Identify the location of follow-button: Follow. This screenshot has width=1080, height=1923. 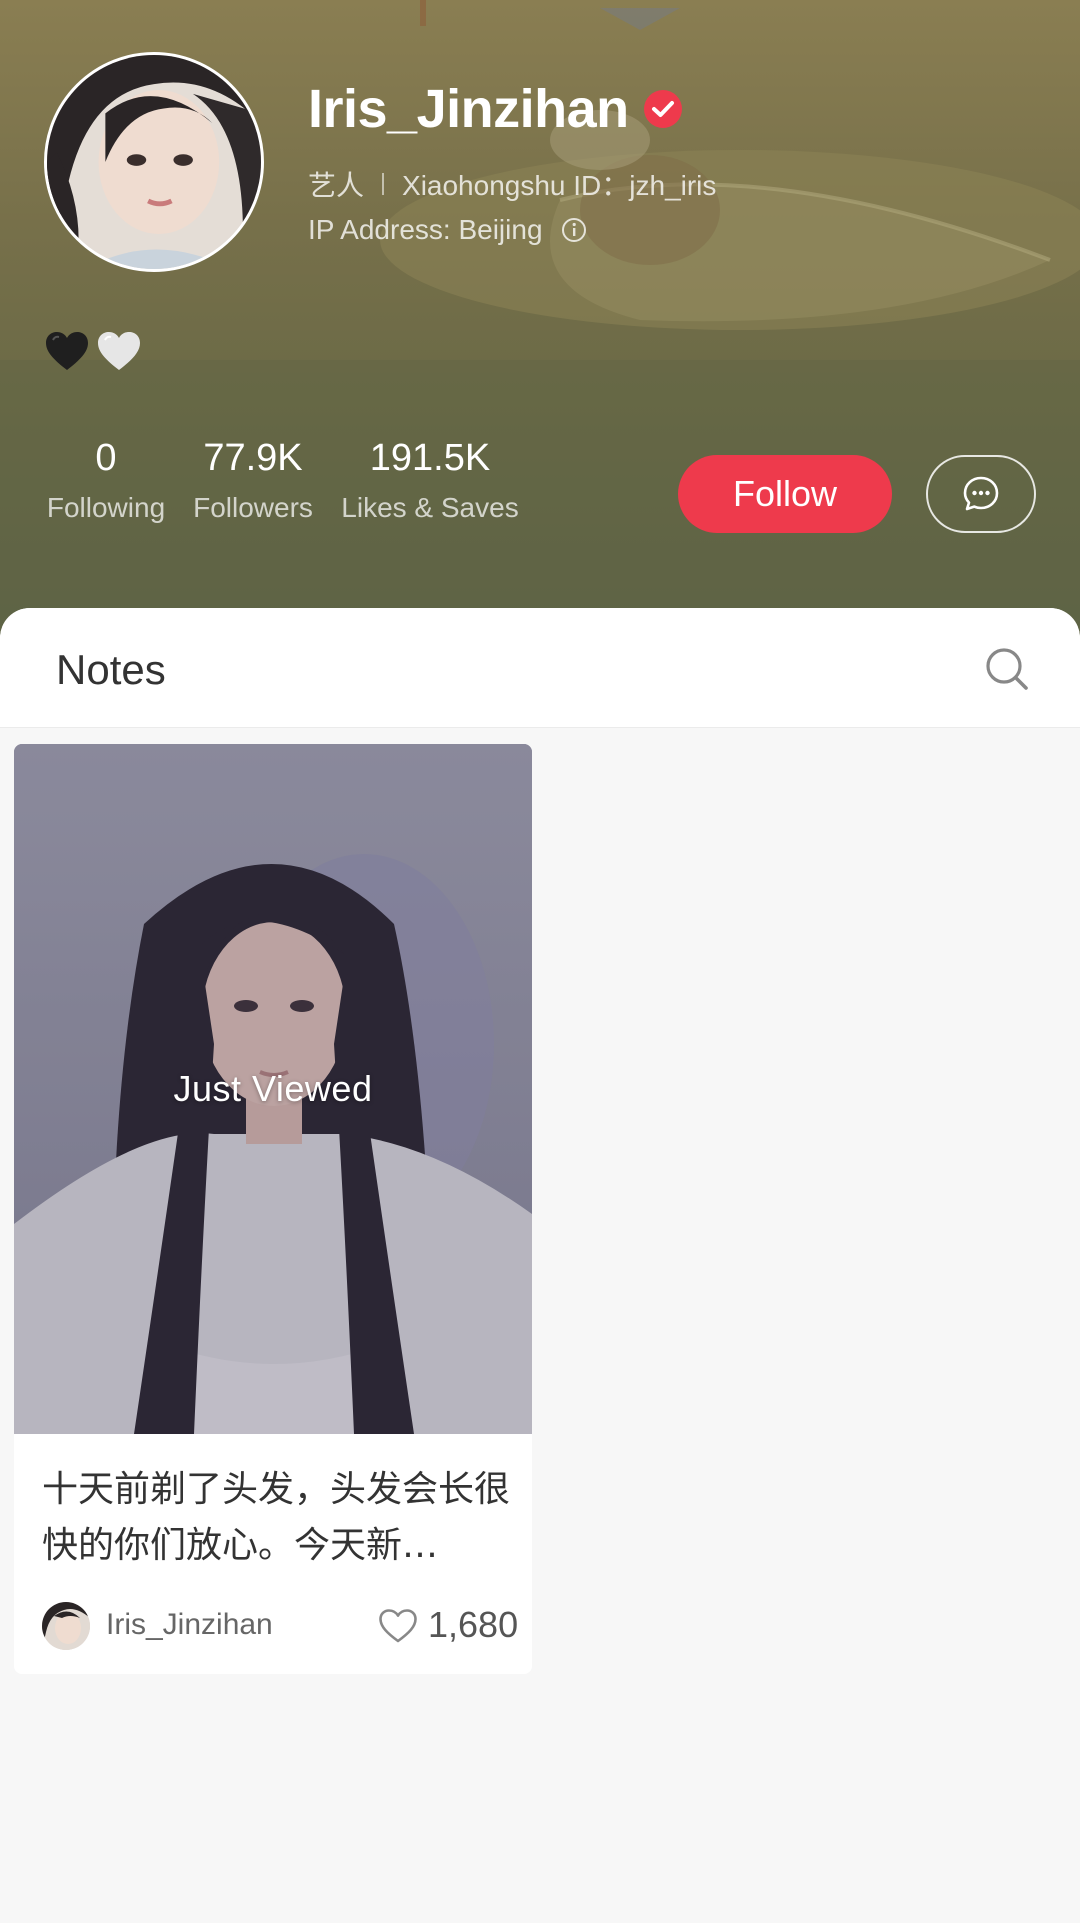
(785, 494).